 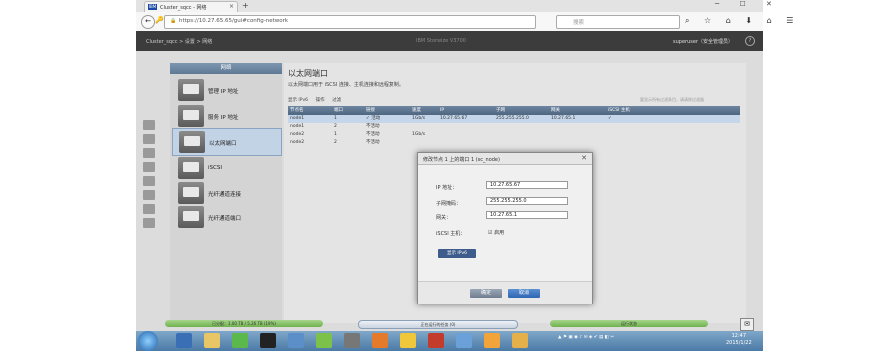 I want to click on new-tab-button: +, so click(x=245, y=5).